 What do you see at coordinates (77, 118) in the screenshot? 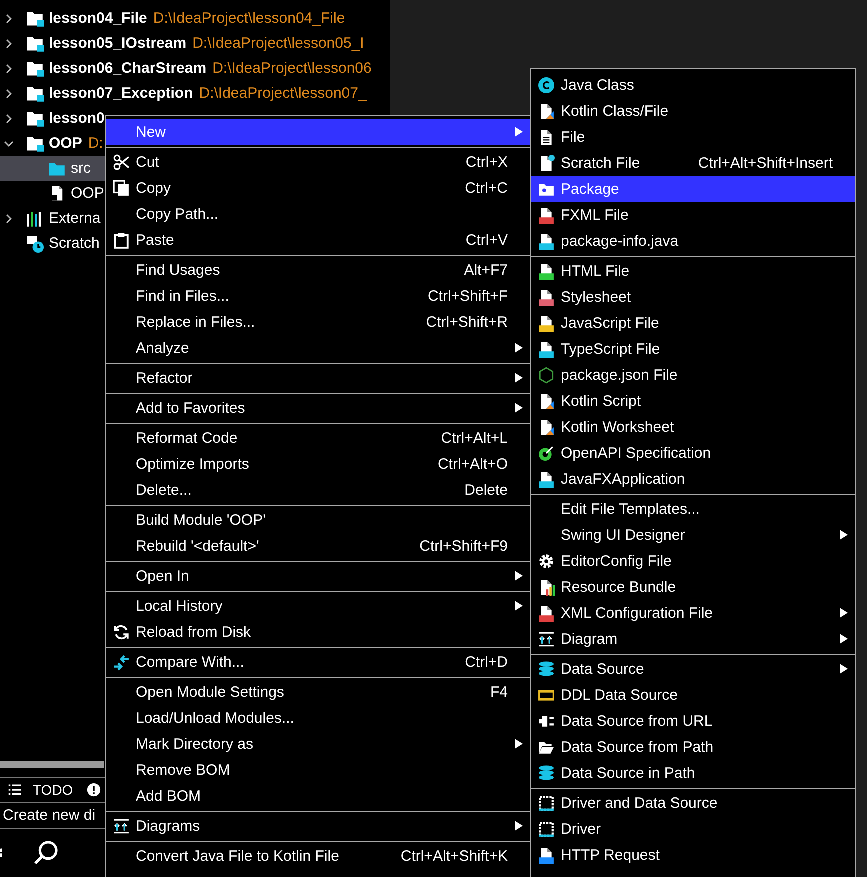
I see `tree-item-label: lesson0` at bounding box center [77, 118].